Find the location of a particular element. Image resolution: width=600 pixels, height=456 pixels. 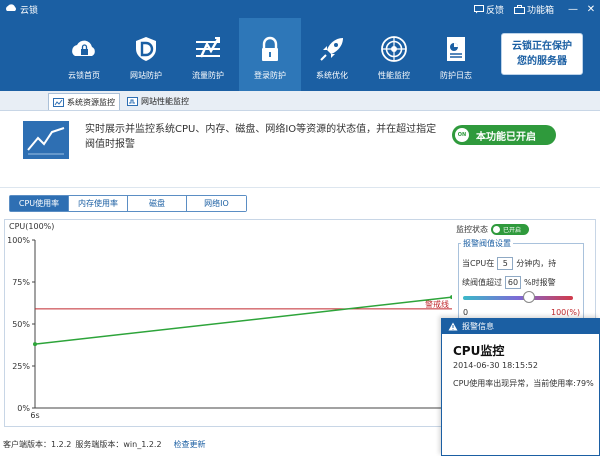

promo-line-1: 云锁正在保护 is located at coordinates (542, 46).